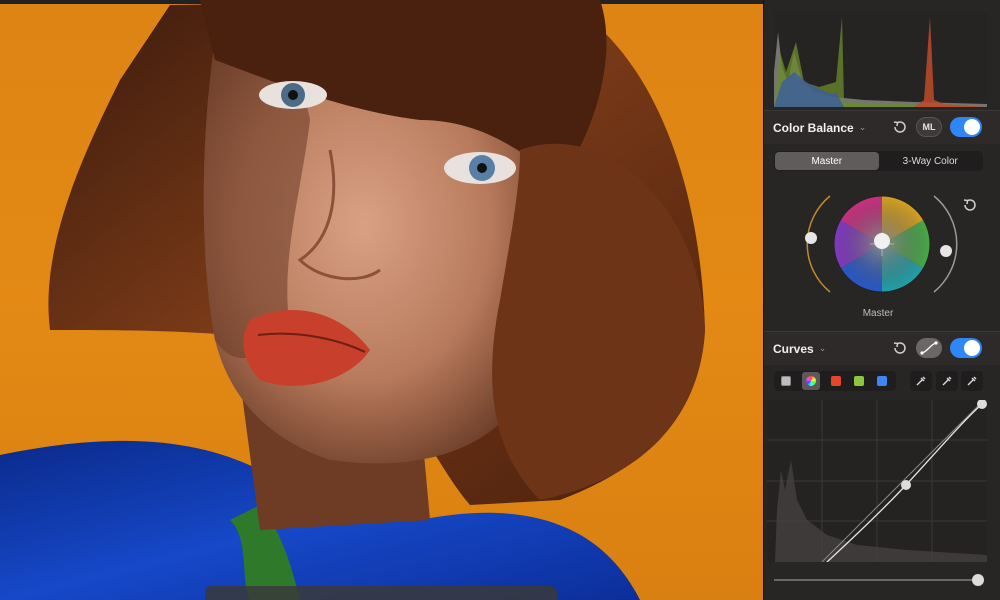  Describe the element at coordinates (482, 168) in the screenshot. I see `right-pupil` at that location.